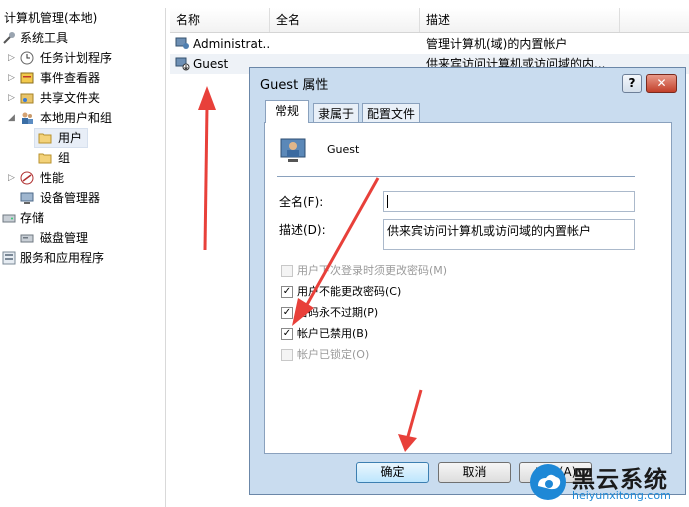  What do you see at coordinates (391, 113) in the screenshot?
I see `tab-profile: 配置文件` at bounding box center [391, 113].